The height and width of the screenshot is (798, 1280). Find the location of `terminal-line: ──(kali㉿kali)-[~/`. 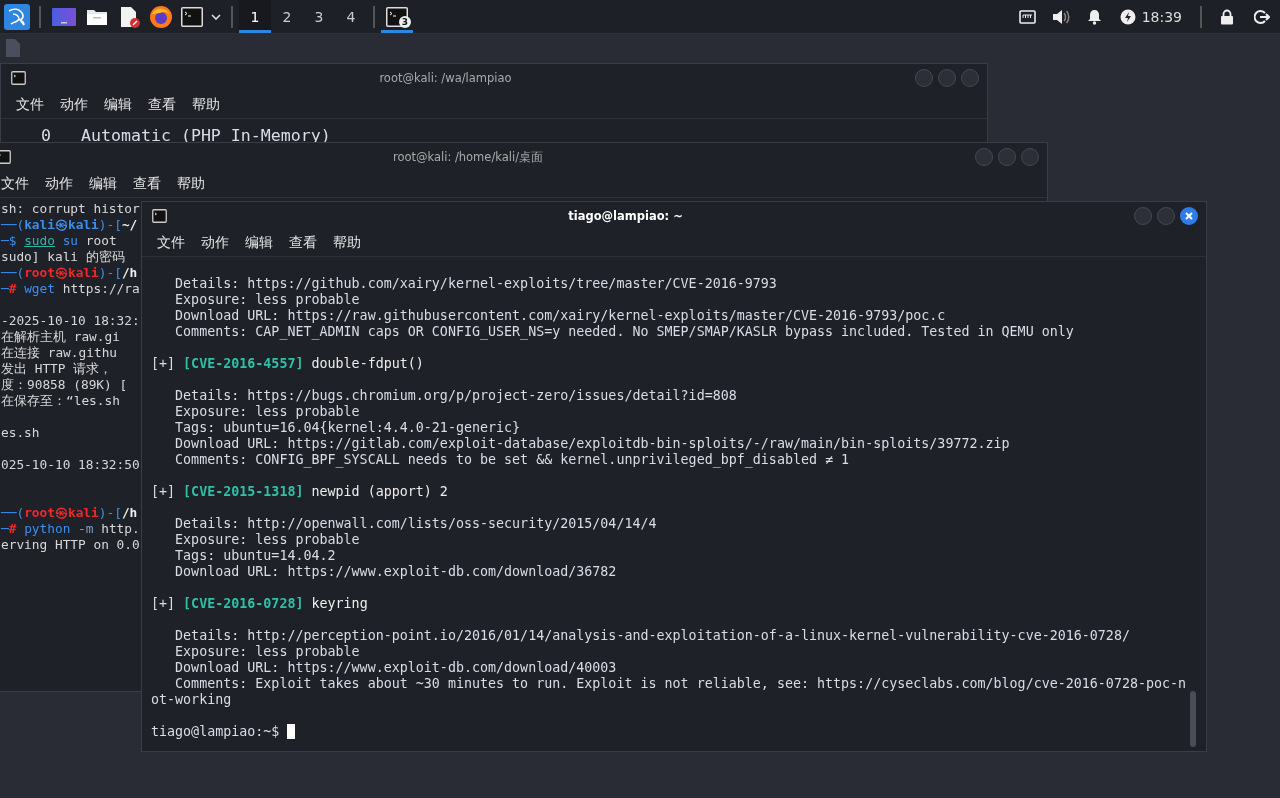

terminal-line: ──(kali㉿kali)-[~/ is located at coordinates (69, 225).